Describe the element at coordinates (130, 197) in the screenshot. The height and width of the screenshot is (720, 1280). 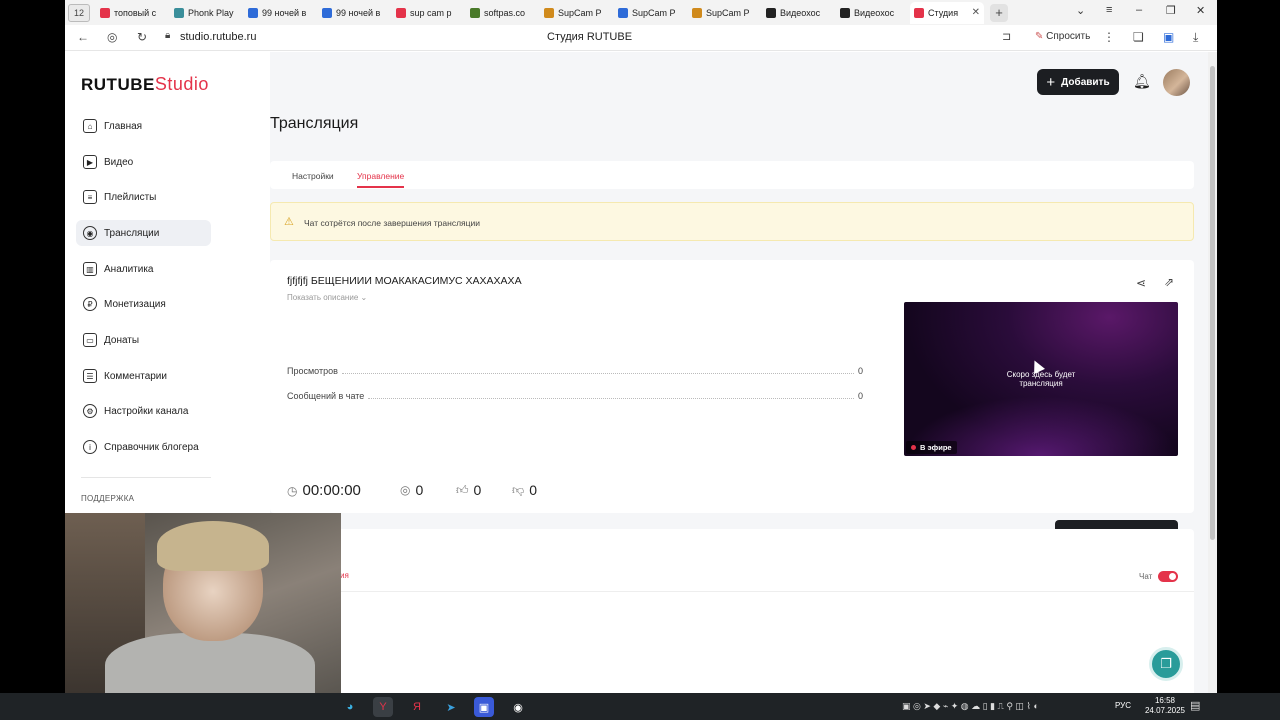
I see `sidebar-item-label: Плейлисты` at that location.